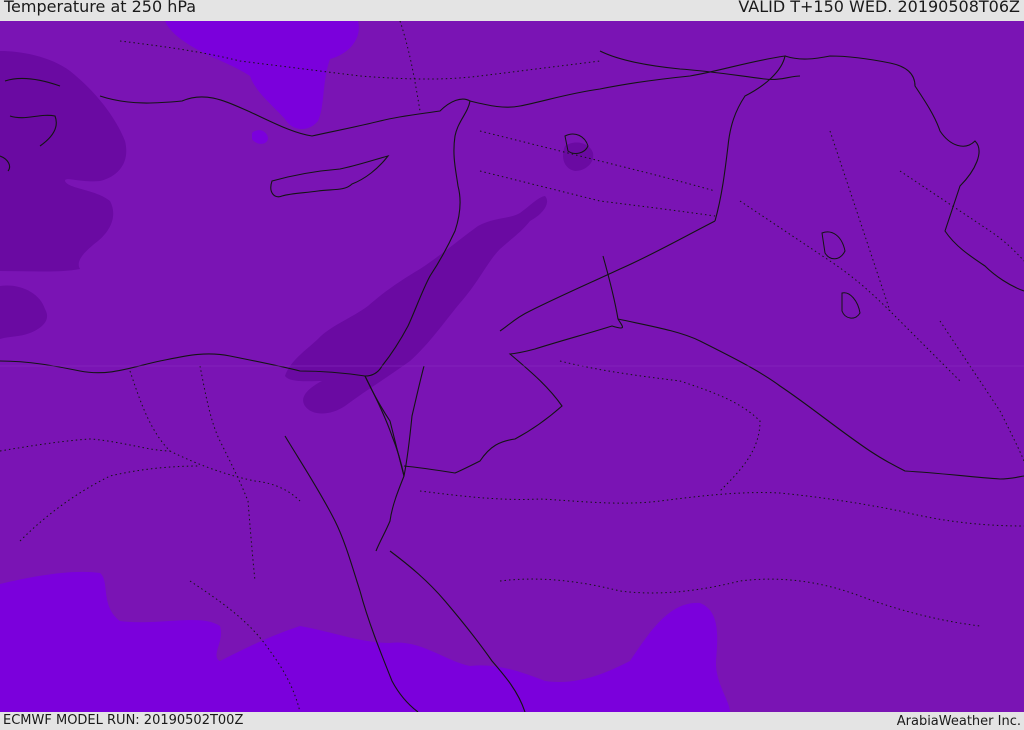 The width and height of the screenshot is (1024, 730). I want to click on valid-time: VALID T+150 WED. 20190508T06Z, so click(879, 8).